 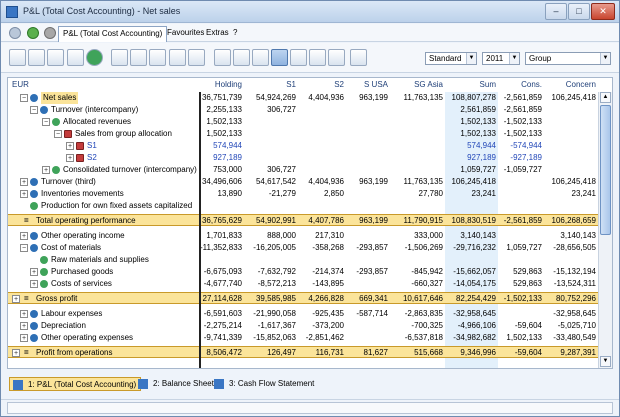 I want to click on col-header-s2: S2, so click(x=321, y=85).